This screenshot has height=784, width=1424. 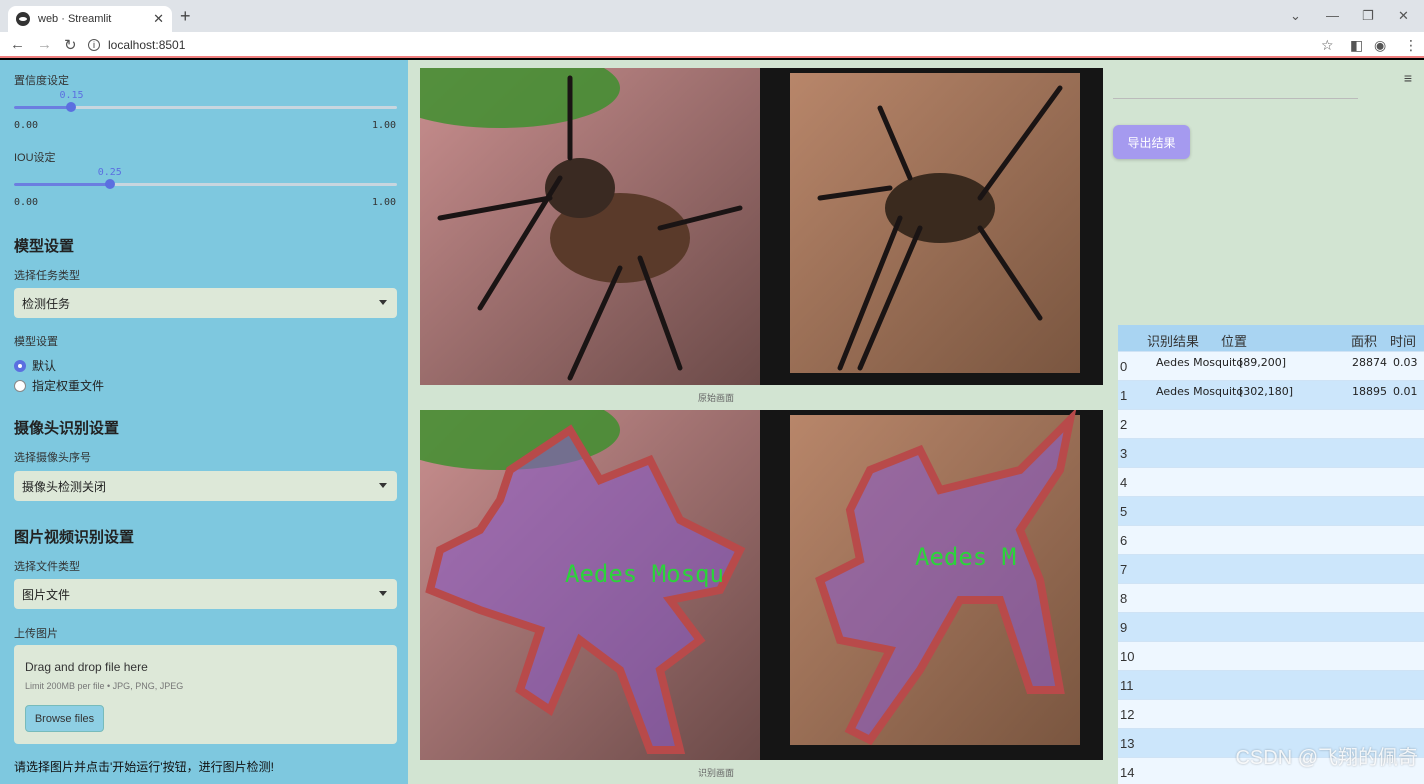 I want to click on original-caption: 原始画面, so click(x=716, y=398).